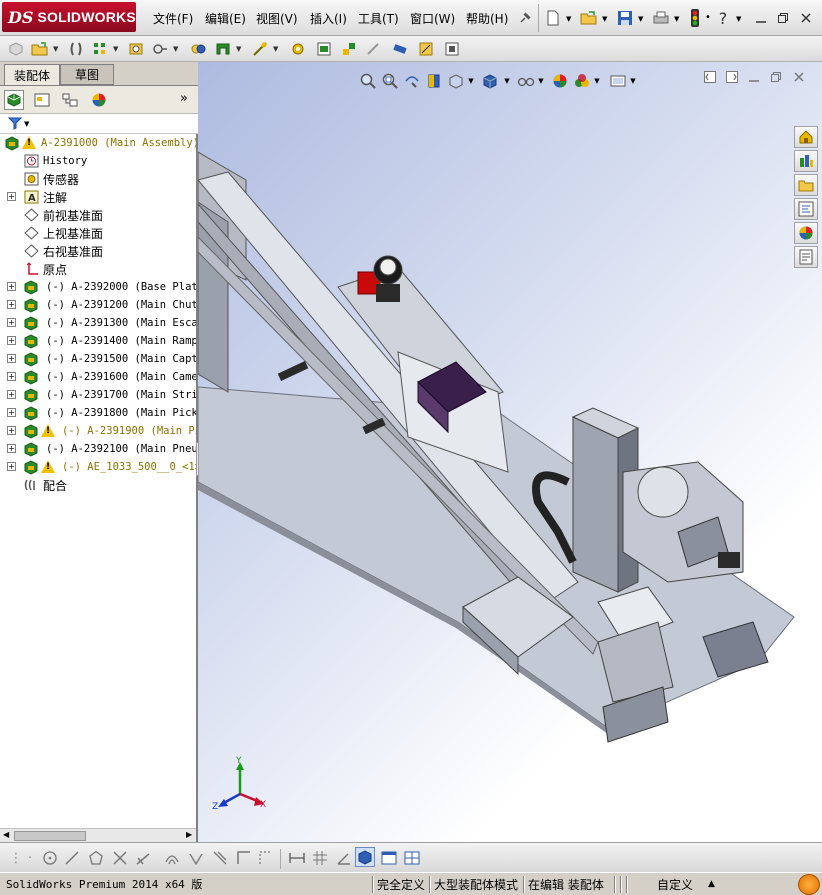 Image resolution: width=822 pixels, height=895 pixels. What do you see at coordinates (14, 100) in the screenshot?
I see `feature-tree-tab-icon` at bounding box center [14, 100].